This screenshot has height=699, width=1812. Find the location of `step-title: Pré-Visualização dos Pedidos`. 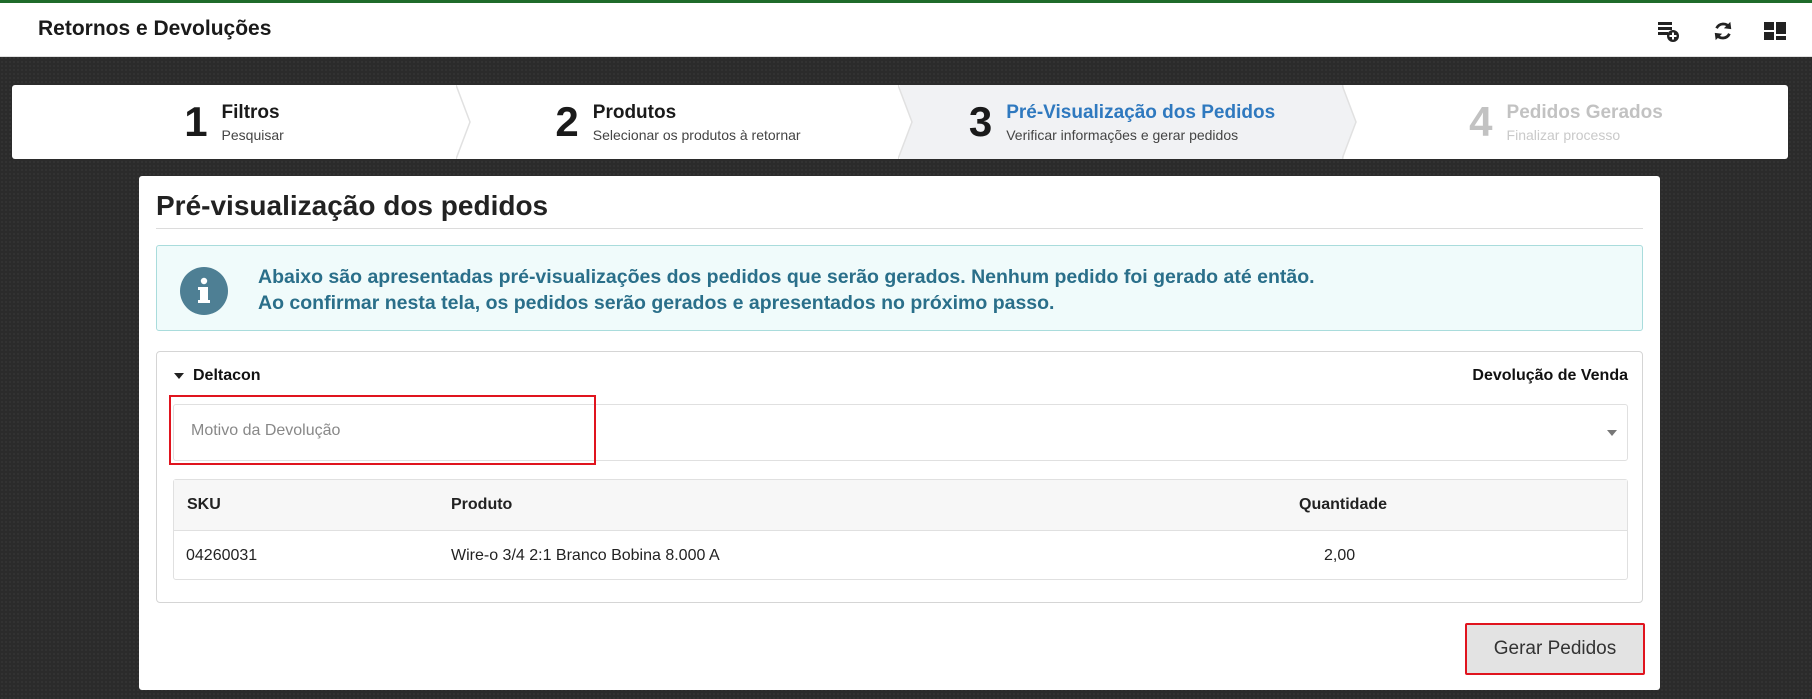

step-title: Pré-Visualização dos Pedidos is located at coordinates (1141, 112).